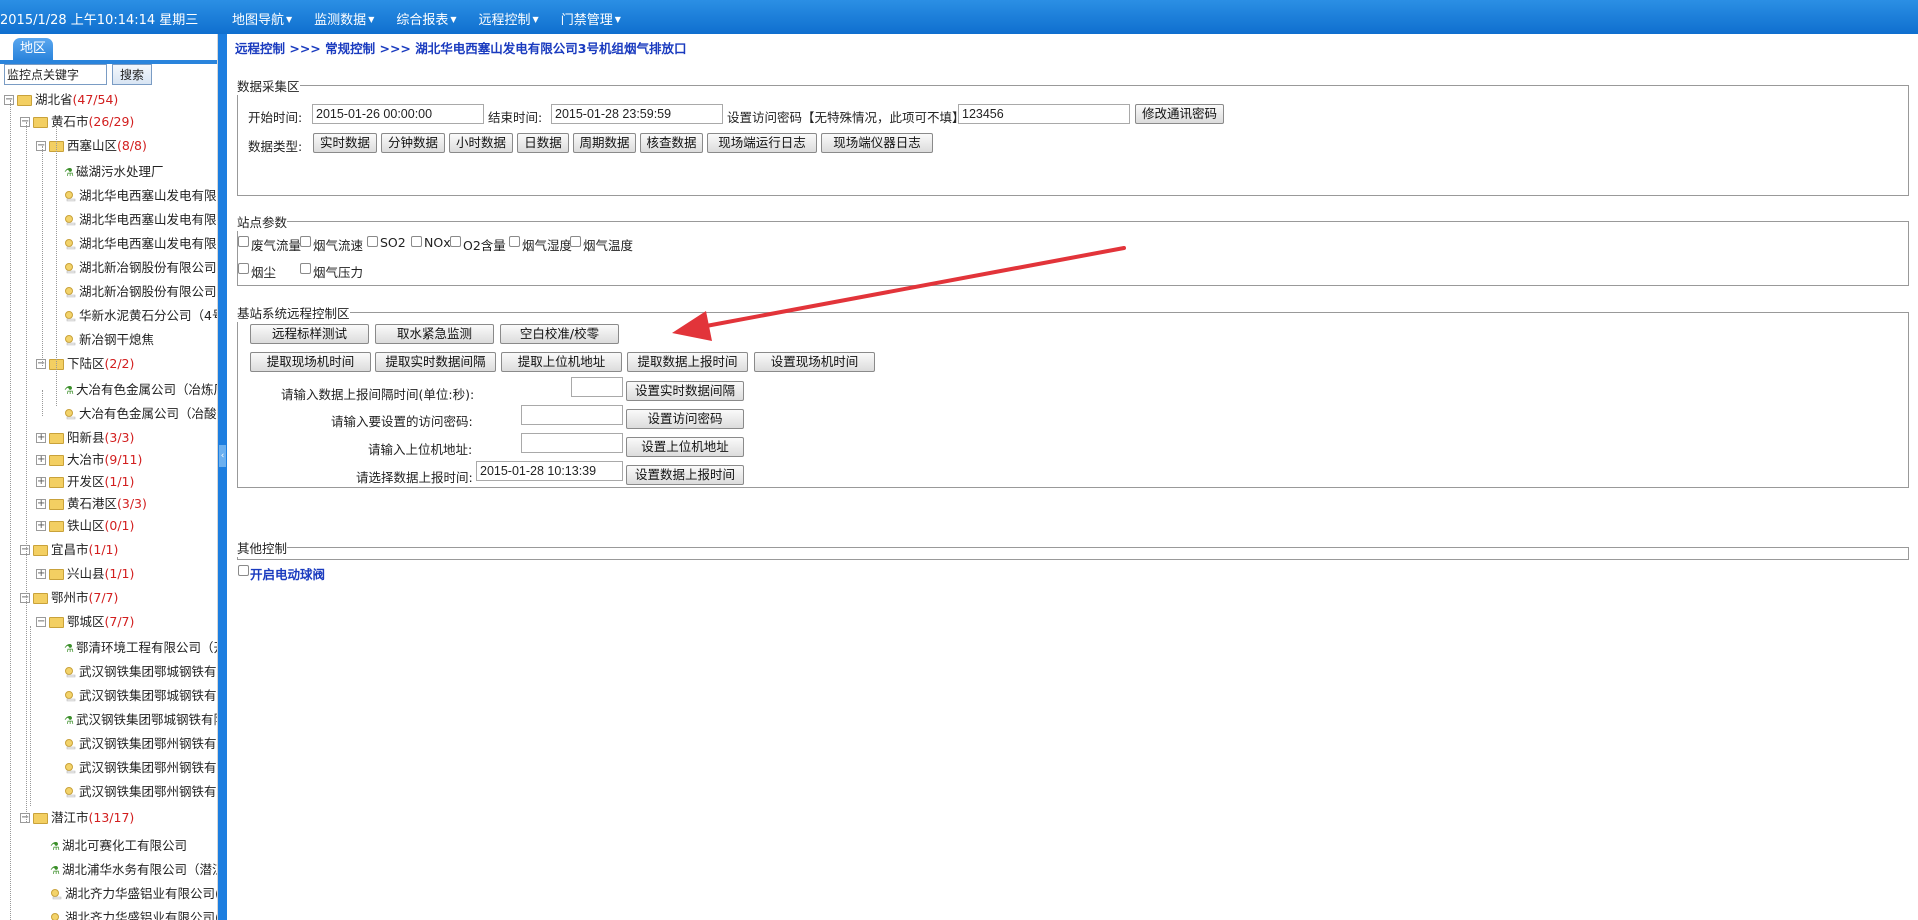  Describe the element at coordinates (344, 18) in the screenshot. I see `nav-monitor: 监测数据 ▼` at that location.